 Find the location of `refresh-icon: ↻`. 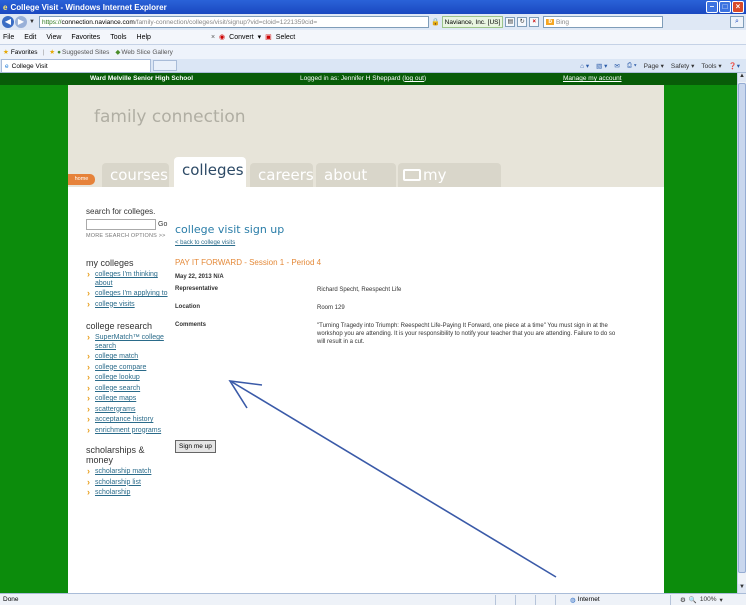

refresh-icon: ↻ is located at coordinates (522, 22).